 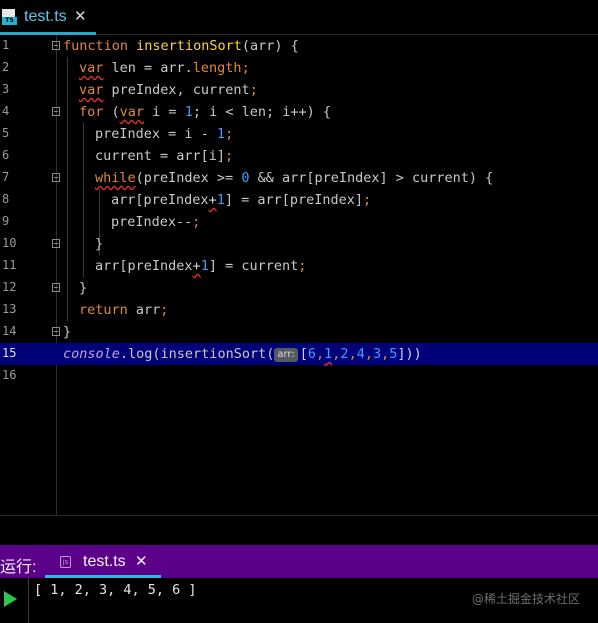 I want to click on code-text: preIndex = i - 1;, so click(x=164, y=134).